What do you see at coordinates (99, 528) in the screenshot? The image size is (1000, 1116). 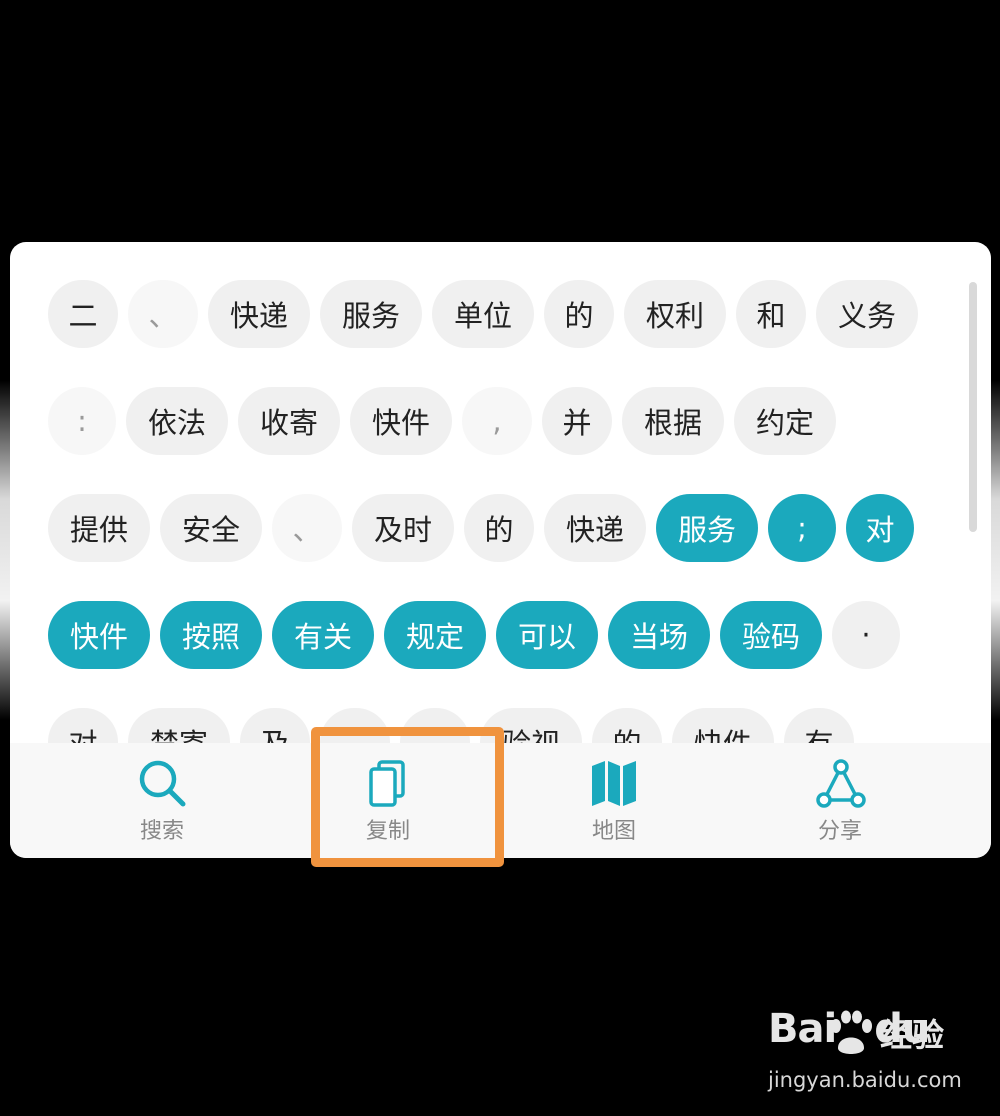 I see `word-chip: 提供` at bounding box center [99, 528].